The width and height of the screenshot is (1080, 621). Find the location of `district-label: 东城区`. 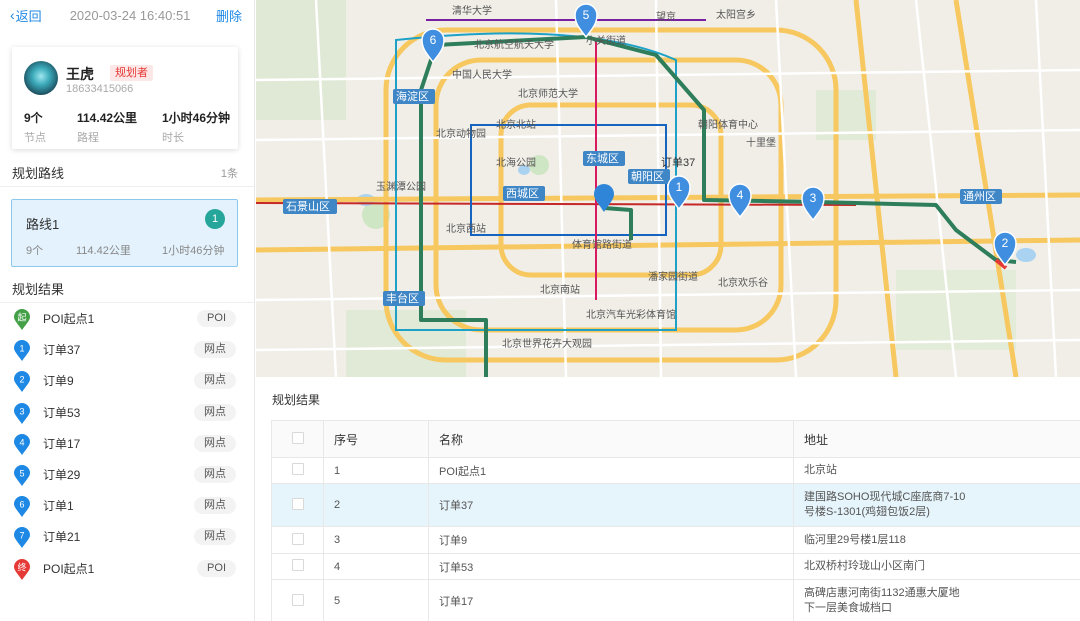

district-label: 东城区 is located at coordinates (604, 158).